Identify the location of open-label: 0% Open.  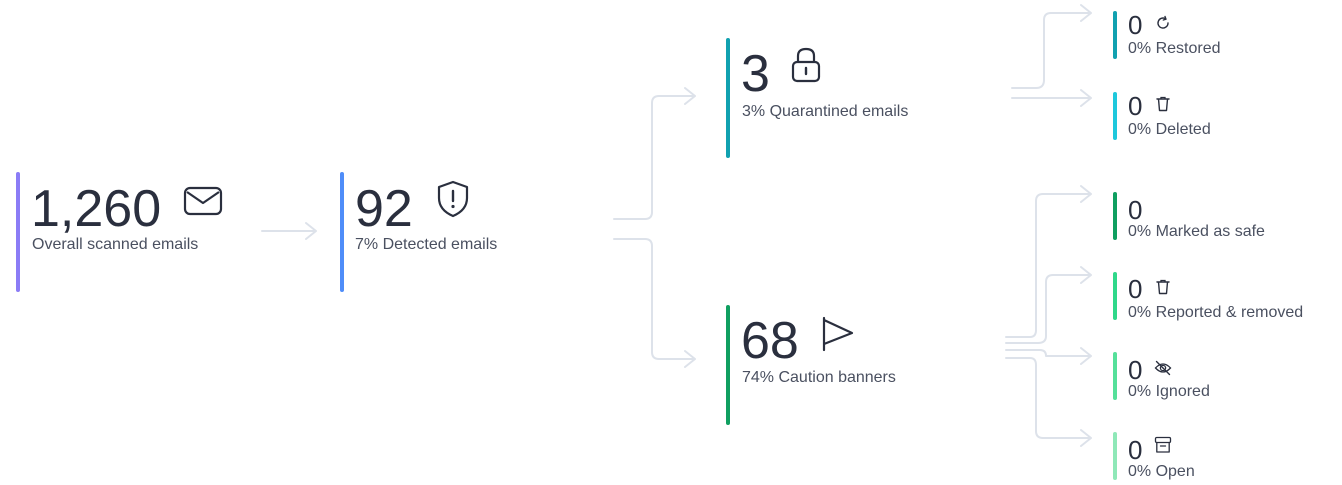
(1161, 471).